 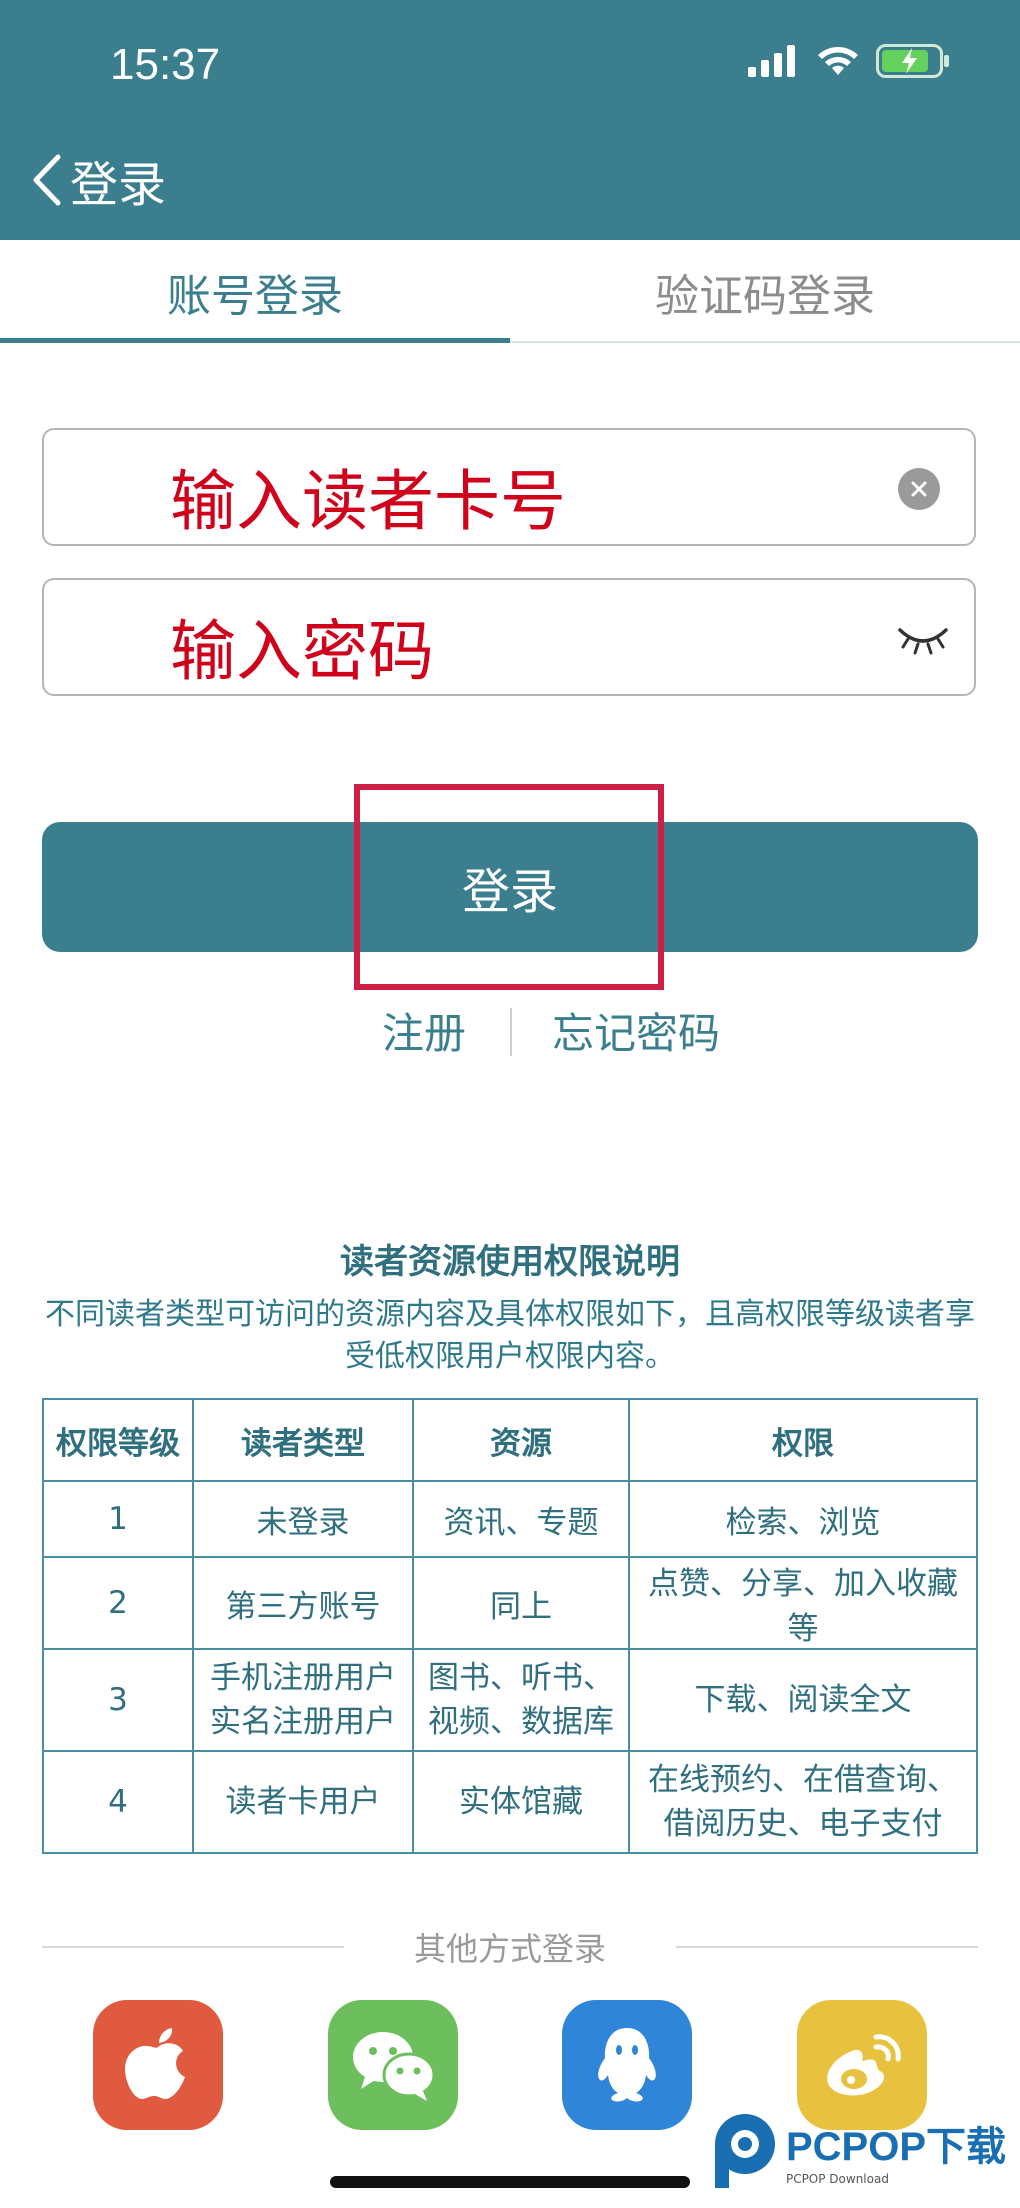 I want to click on table-cell: 检索、浏览, so click(x=803, y=1519).